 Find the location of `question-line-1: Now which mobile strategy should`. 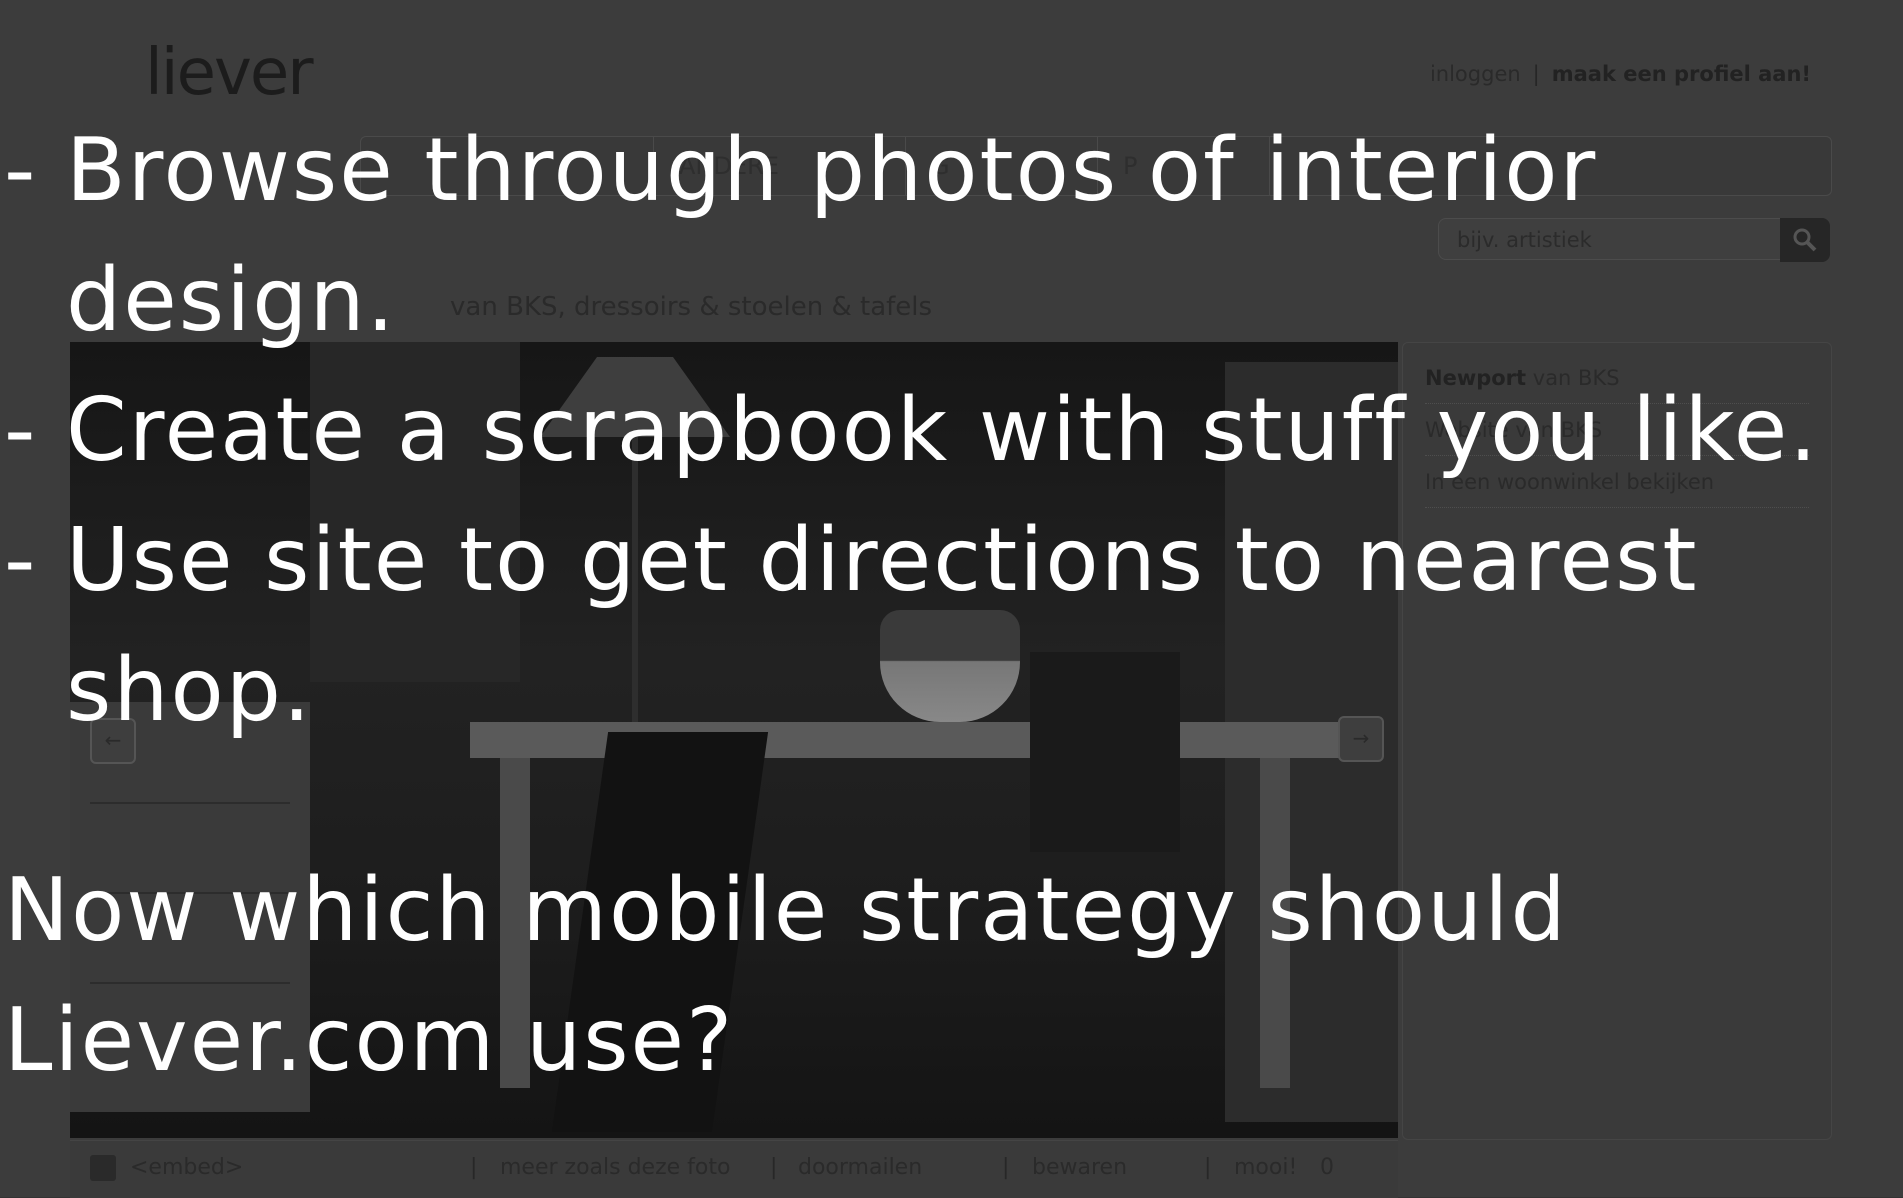

question-line-1: Now which mobile strategy should is located at coordinates (786, 910).